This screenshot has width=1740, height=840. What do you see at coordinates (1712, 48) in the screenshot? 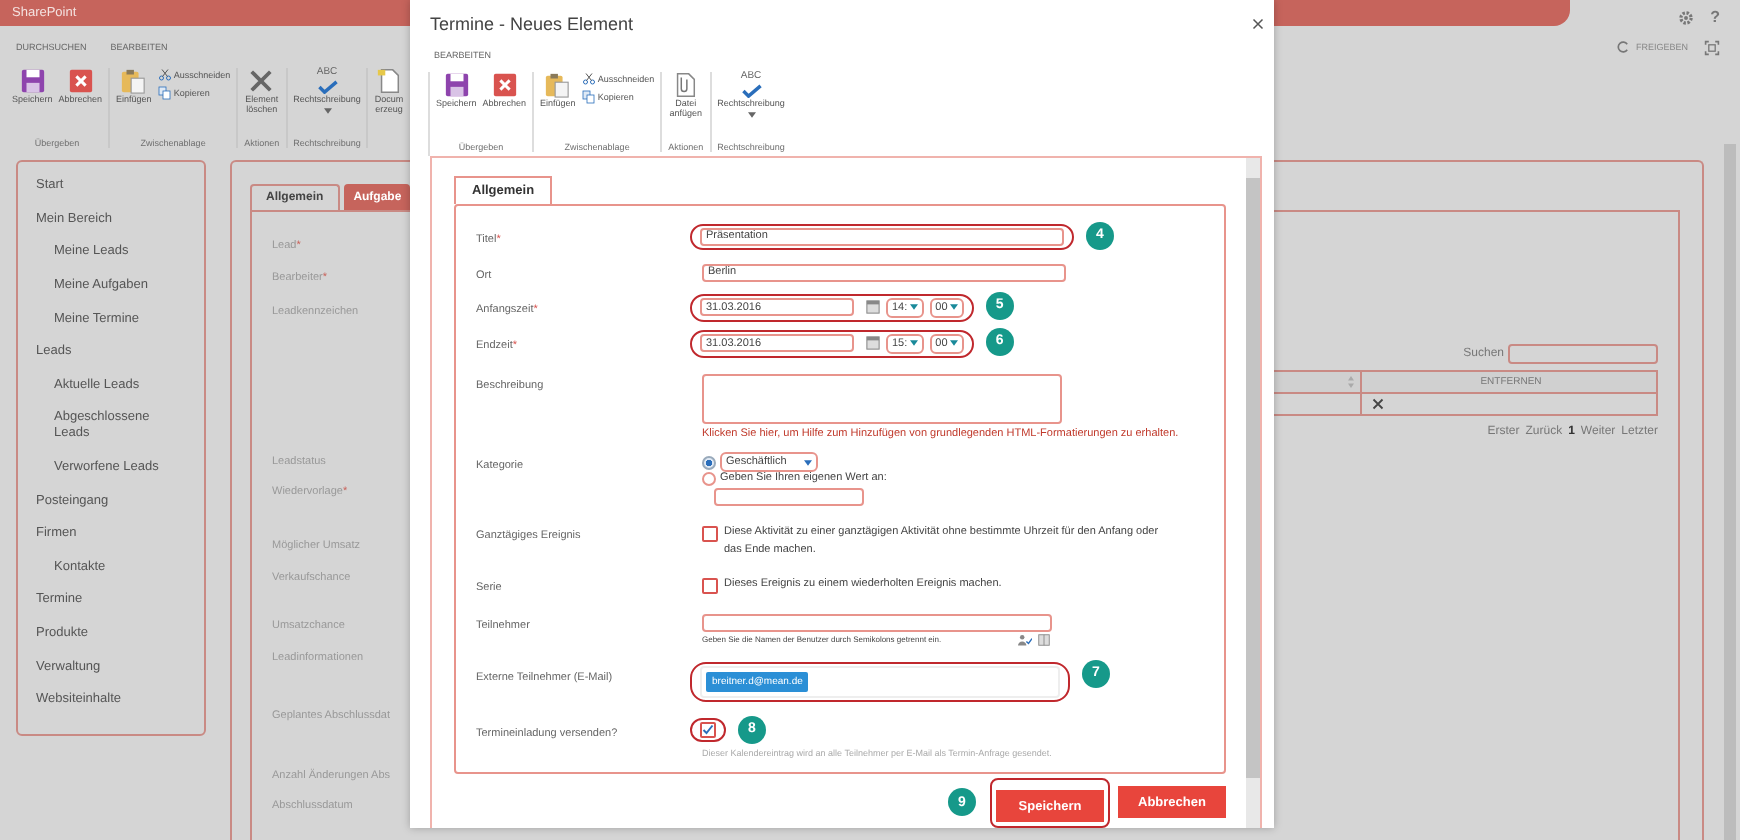
I see `focus-icon` at bounding box center [1712, 48].